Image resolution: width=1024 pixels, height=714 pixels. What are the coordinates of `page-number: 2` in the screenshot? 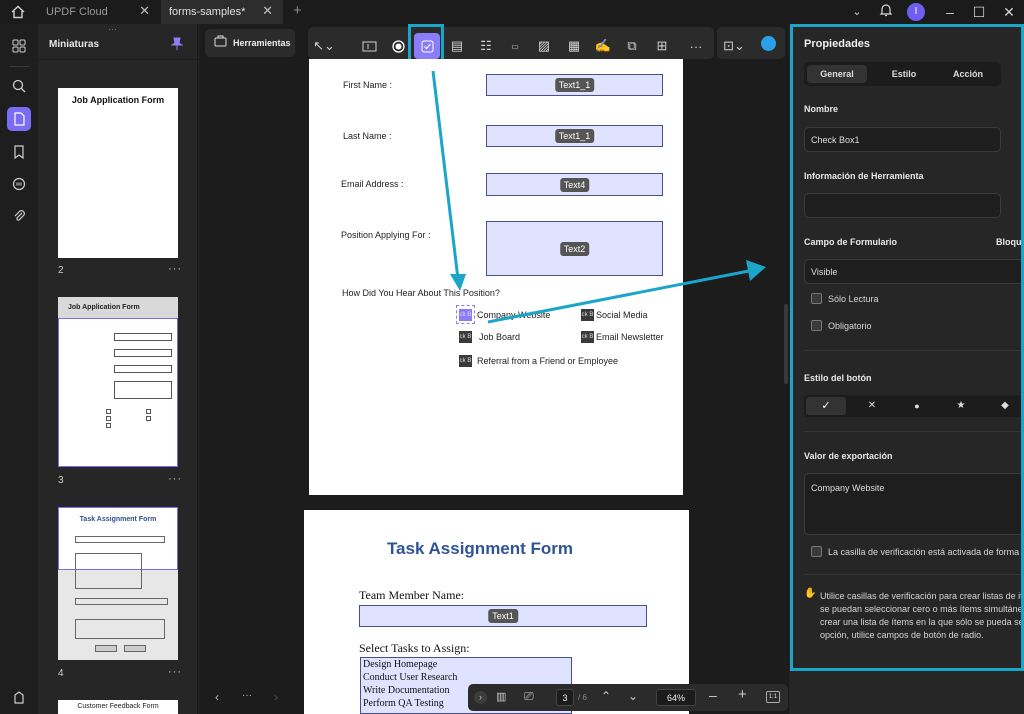 It's located at (61, 270).